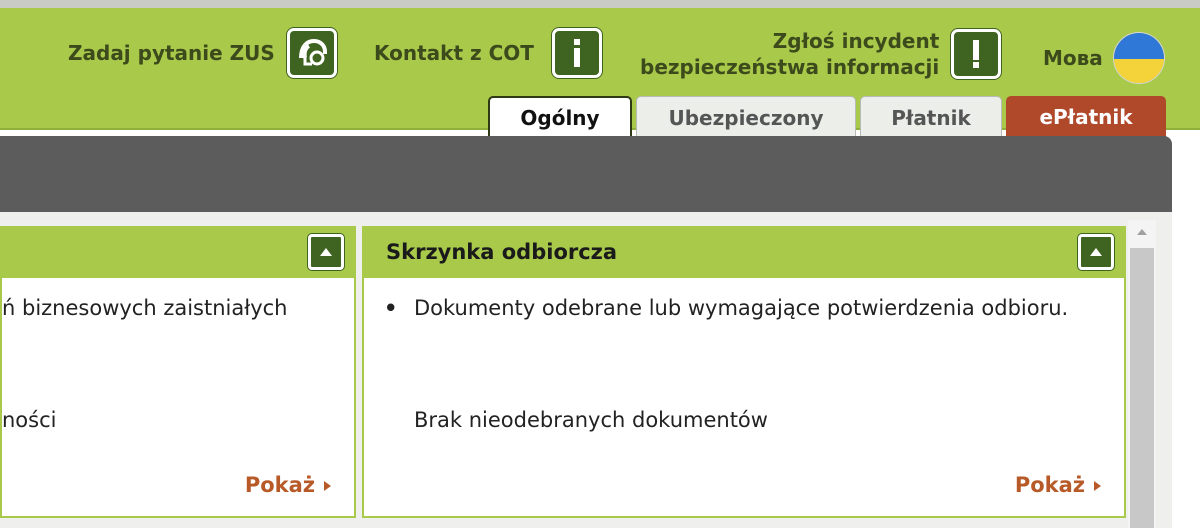 The height and width of the screenshot is (528, 1200). I want to click on left-panel-collapse-button, so click(326, 252).